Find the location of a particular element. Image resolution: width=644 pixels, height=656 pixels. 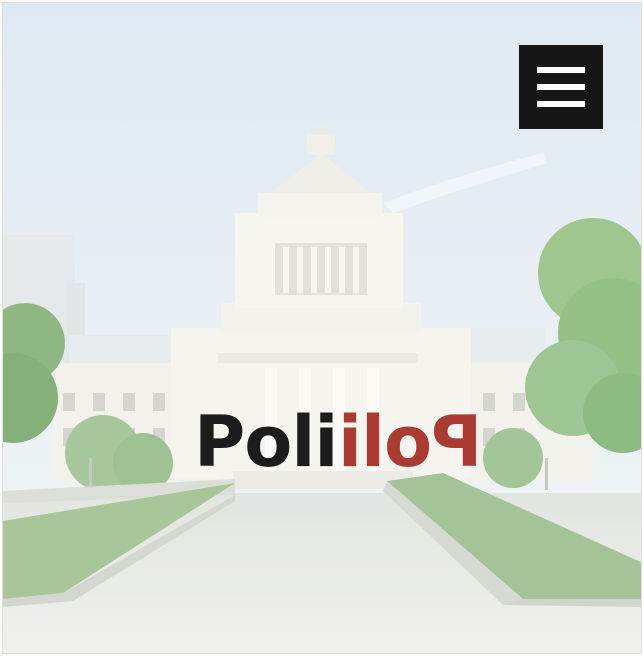

site-logo: PoliPoli is located at coordinates (338, 442).